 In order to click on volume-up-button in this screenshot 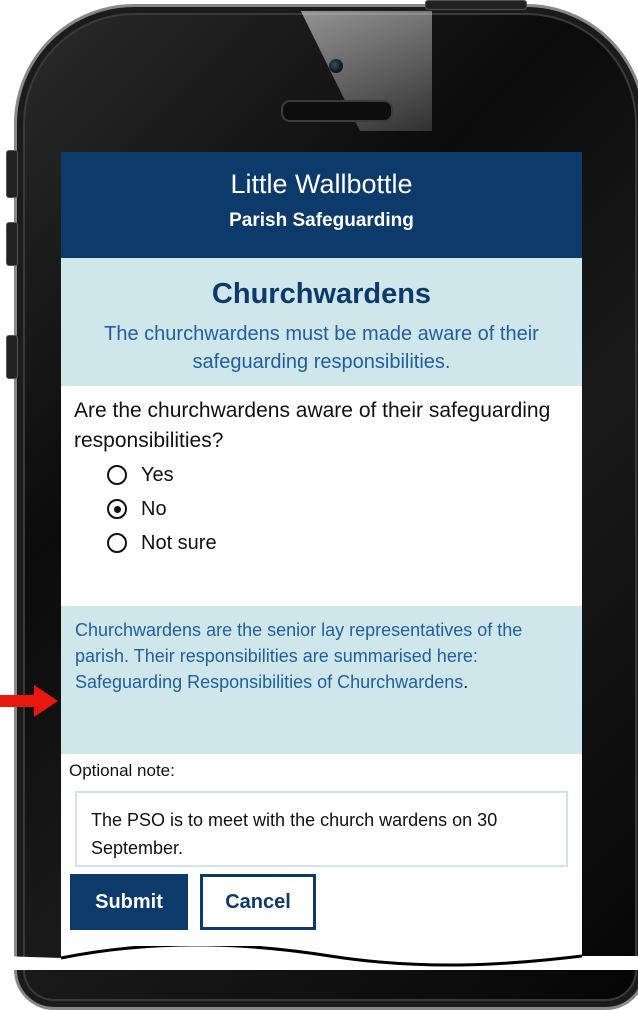, I will do `click(12, 244)`.